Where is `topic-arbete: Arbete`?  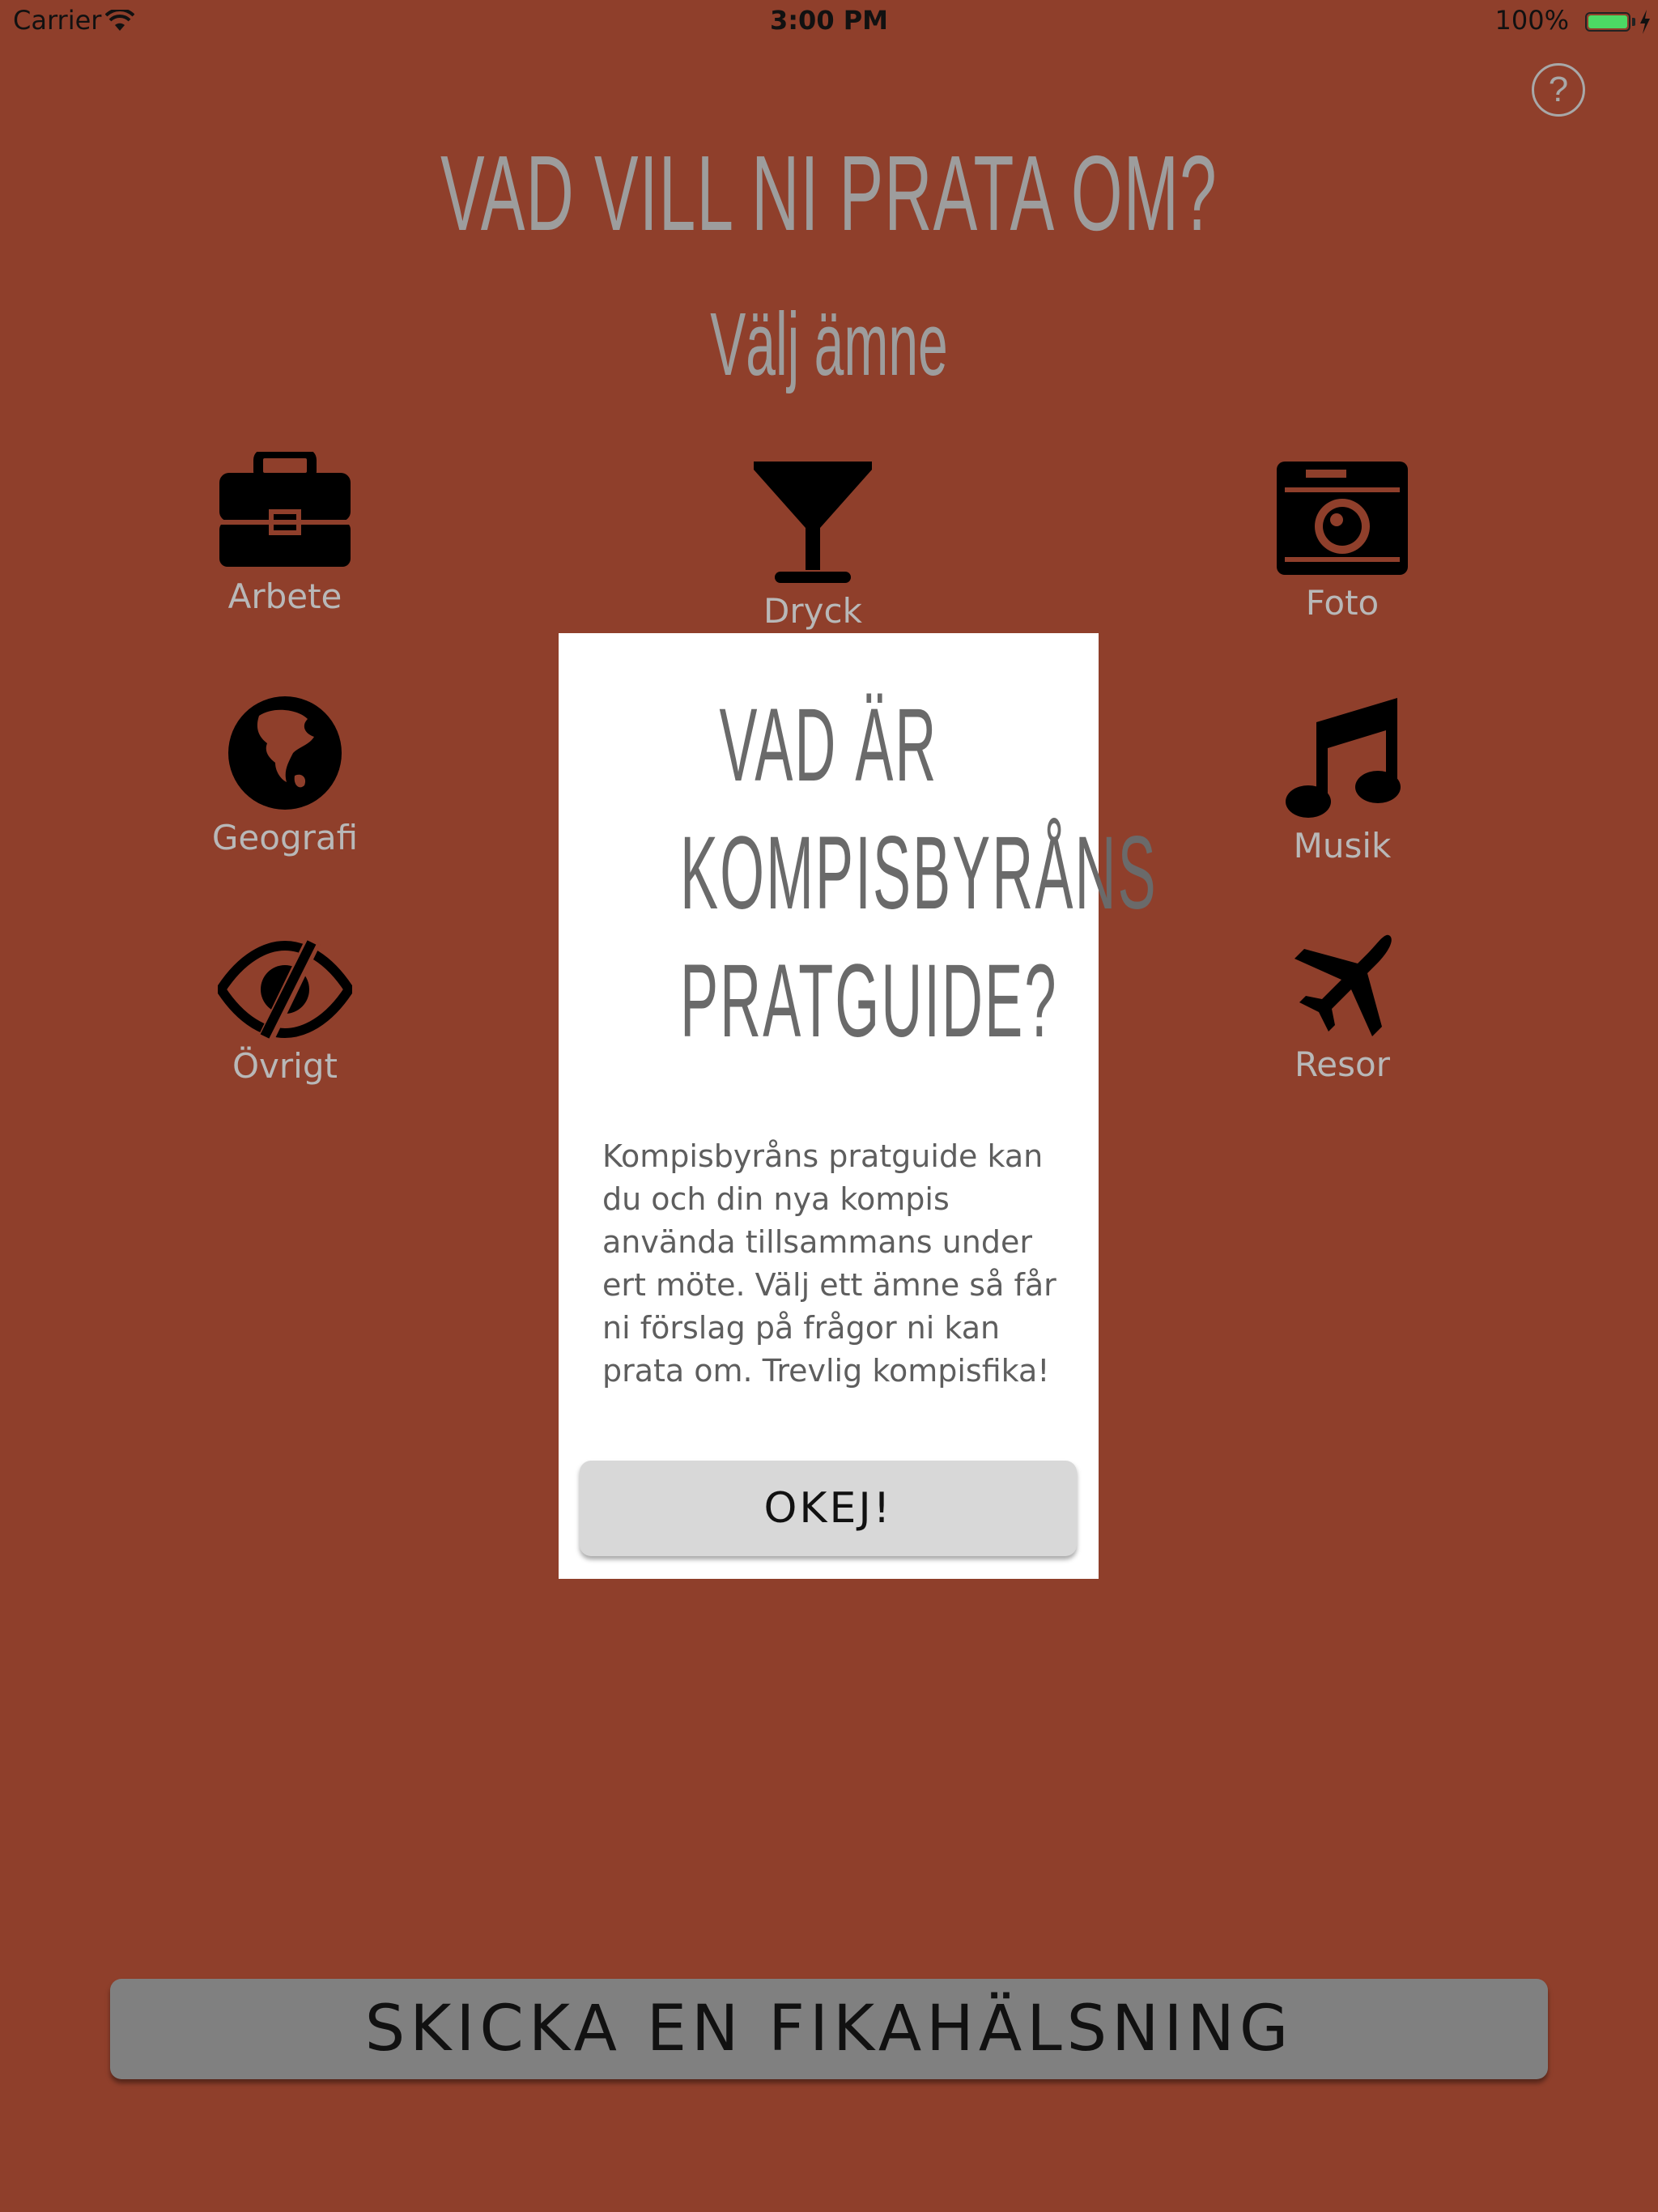 topic-arbete: Arbete is located at coordinates (285, 534).